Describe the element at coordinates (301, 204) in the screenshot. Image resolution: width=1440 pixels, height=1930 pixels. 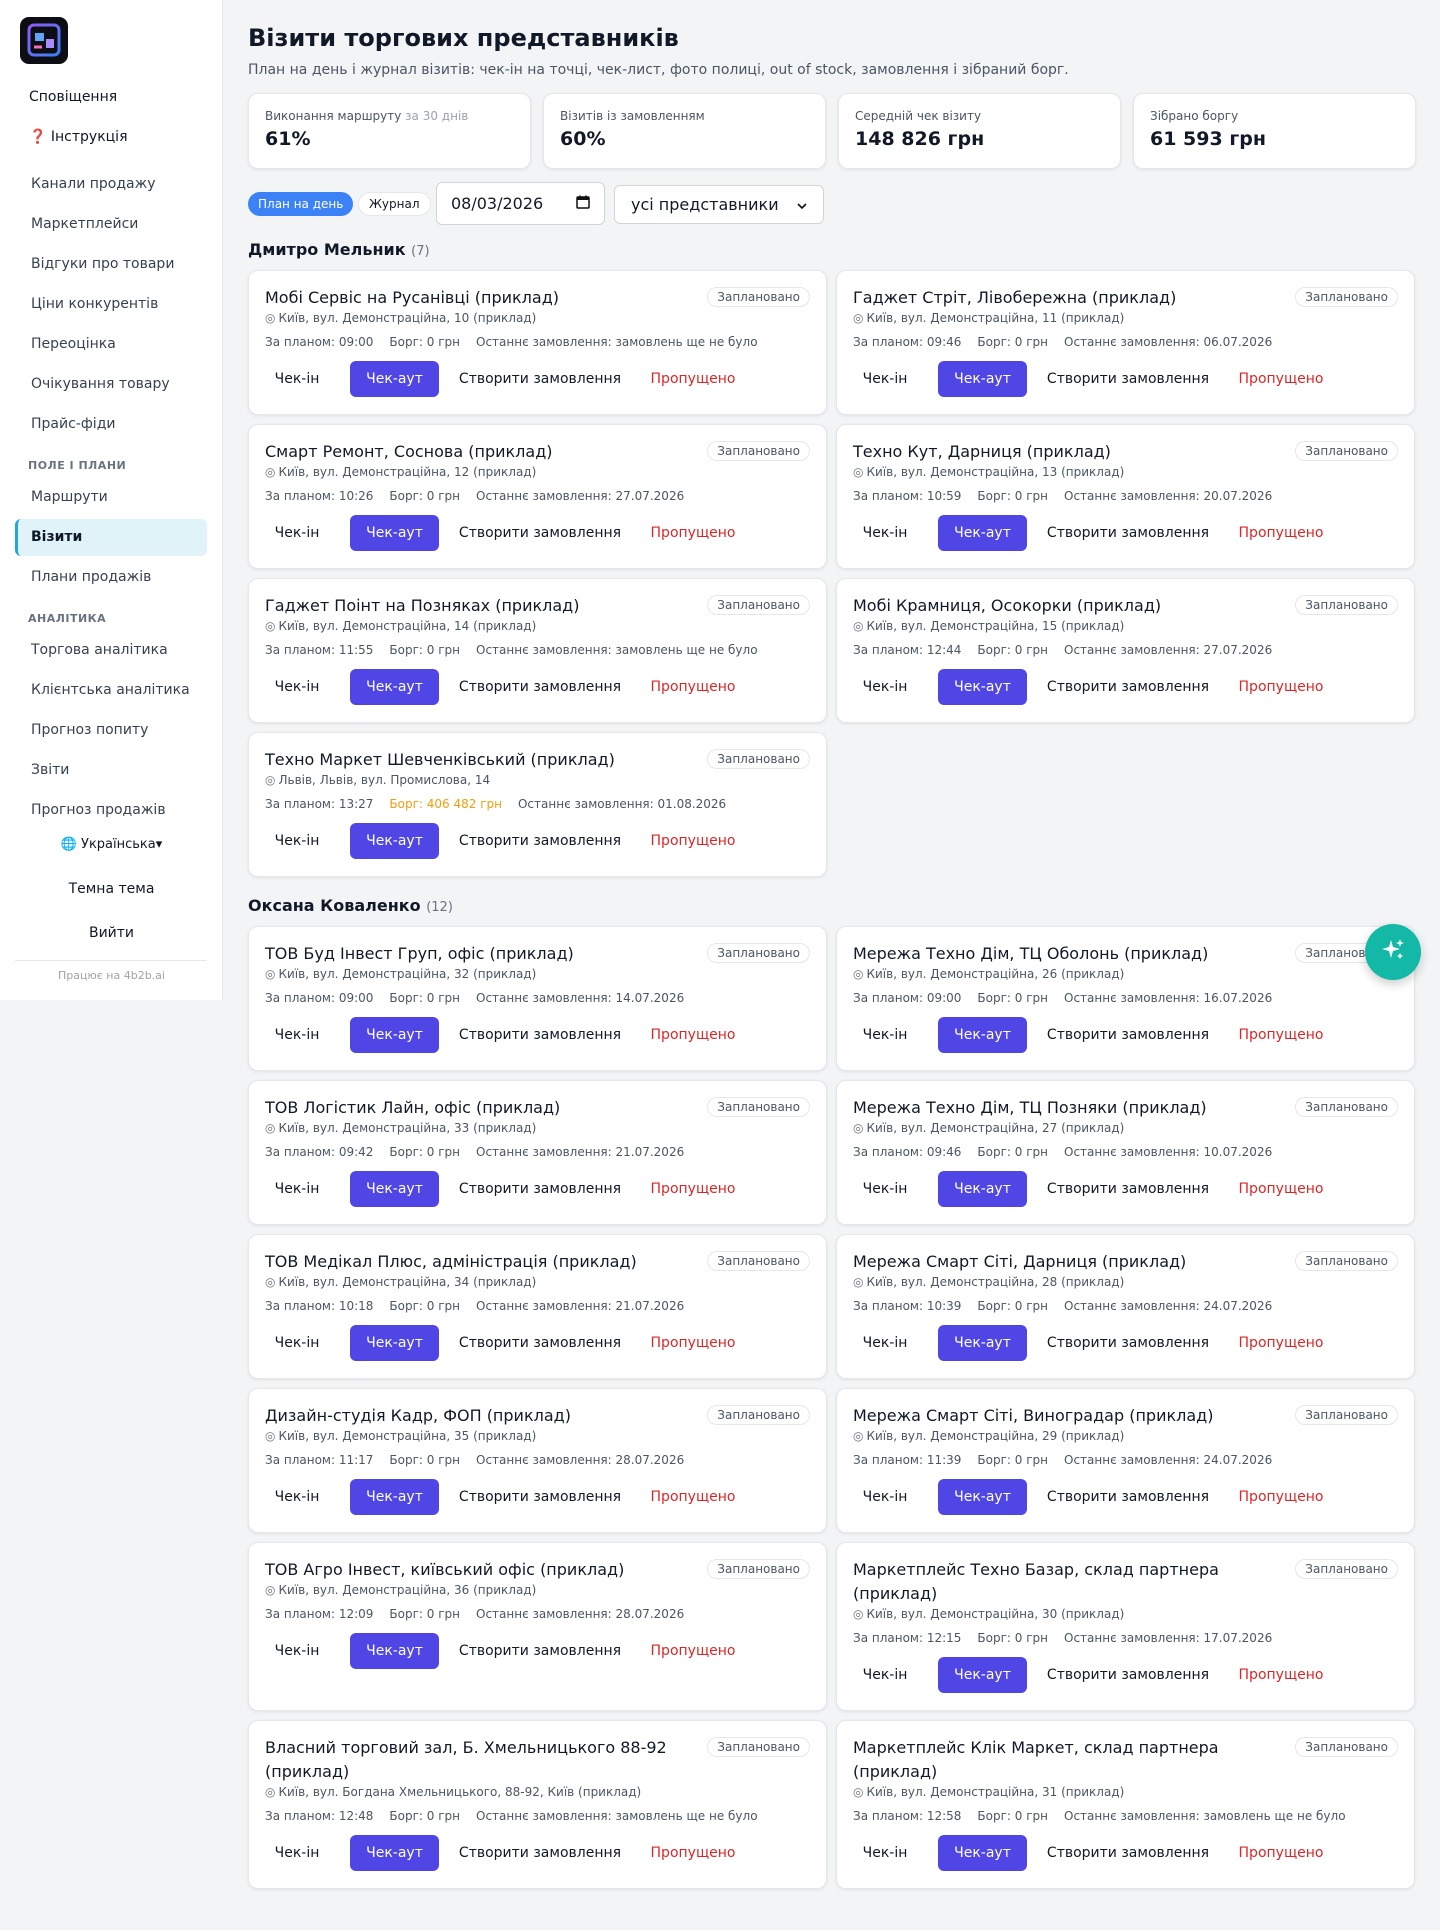
I see `tab-plan-for-day: План на день` at that location.